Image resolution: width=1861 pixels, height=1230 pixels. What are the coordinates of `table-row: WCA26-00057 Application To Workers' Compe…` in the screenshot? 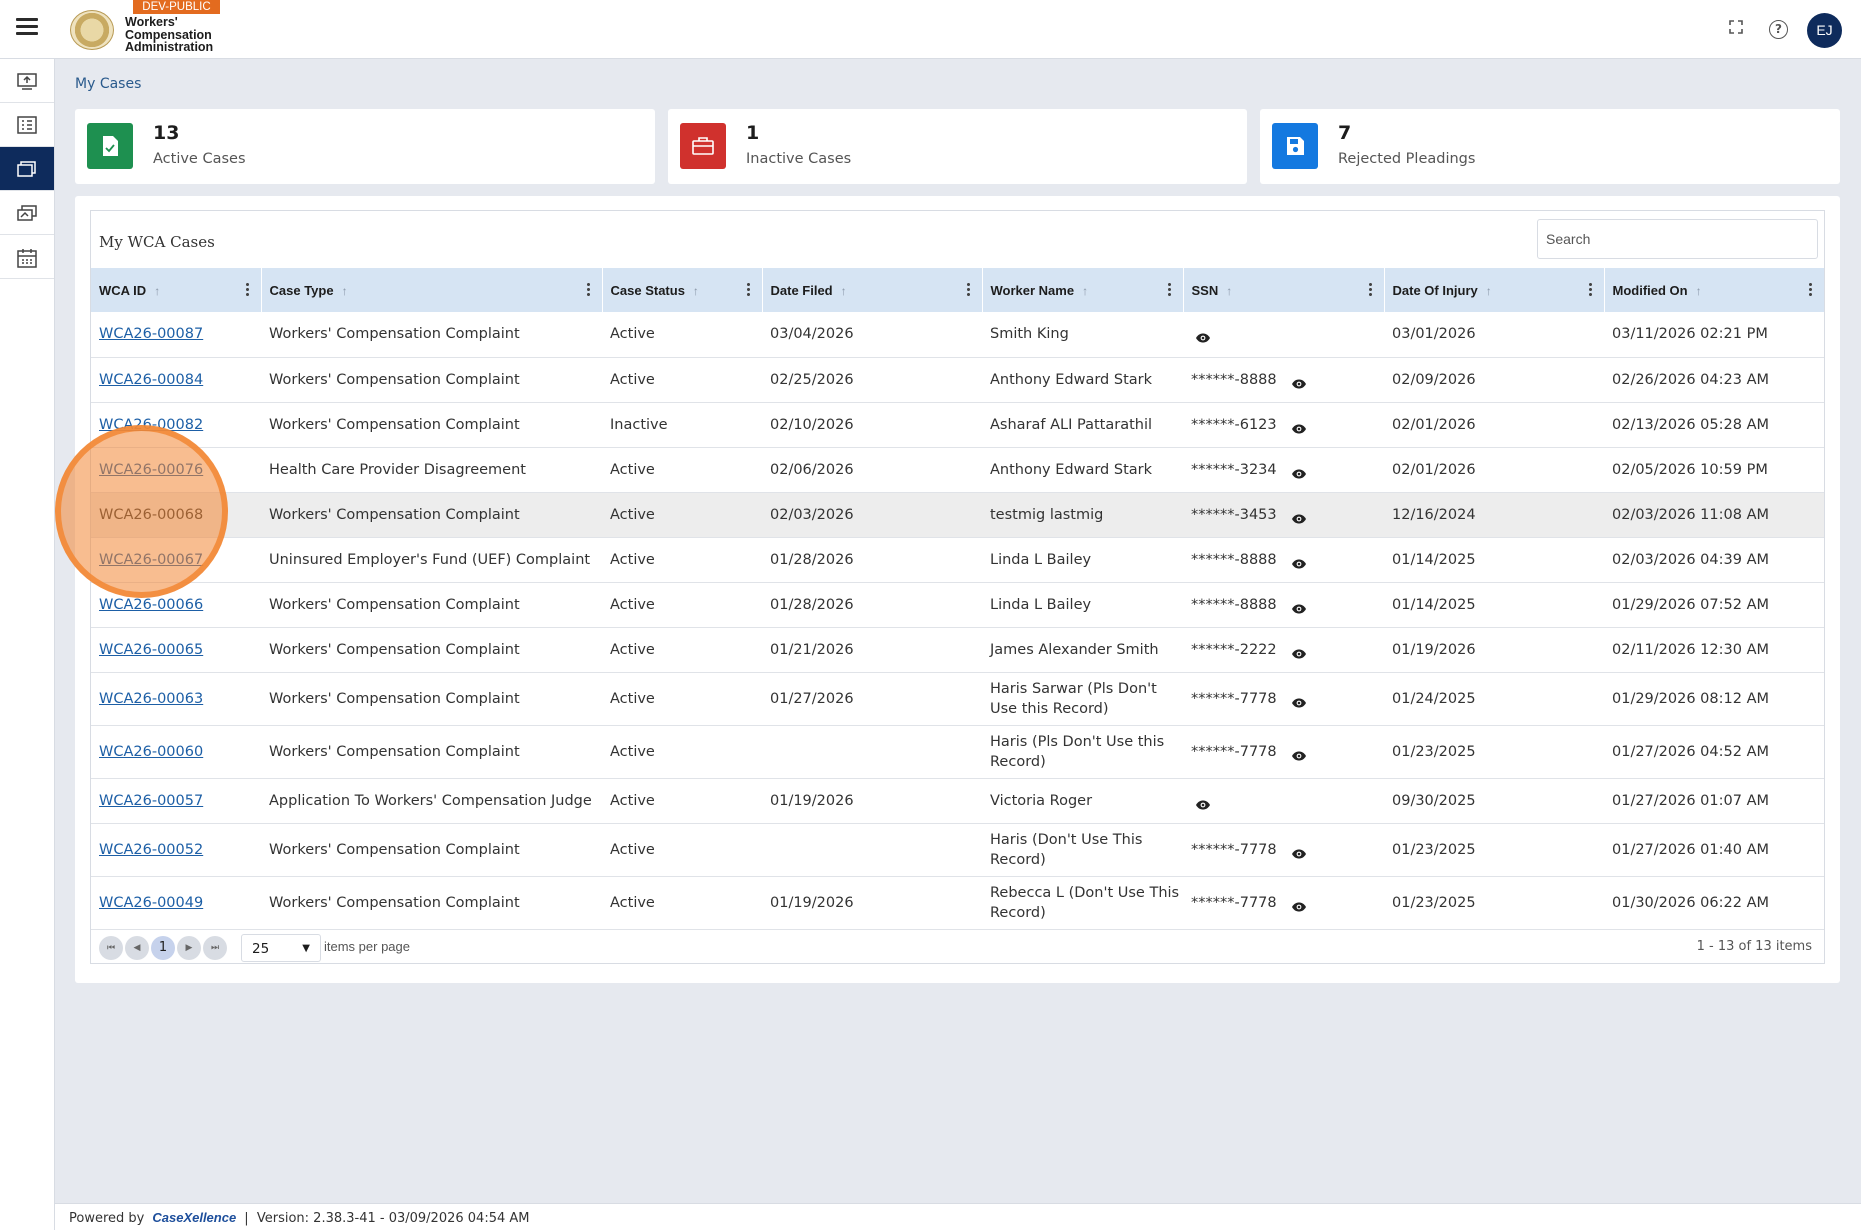 It's located at (957, 801).